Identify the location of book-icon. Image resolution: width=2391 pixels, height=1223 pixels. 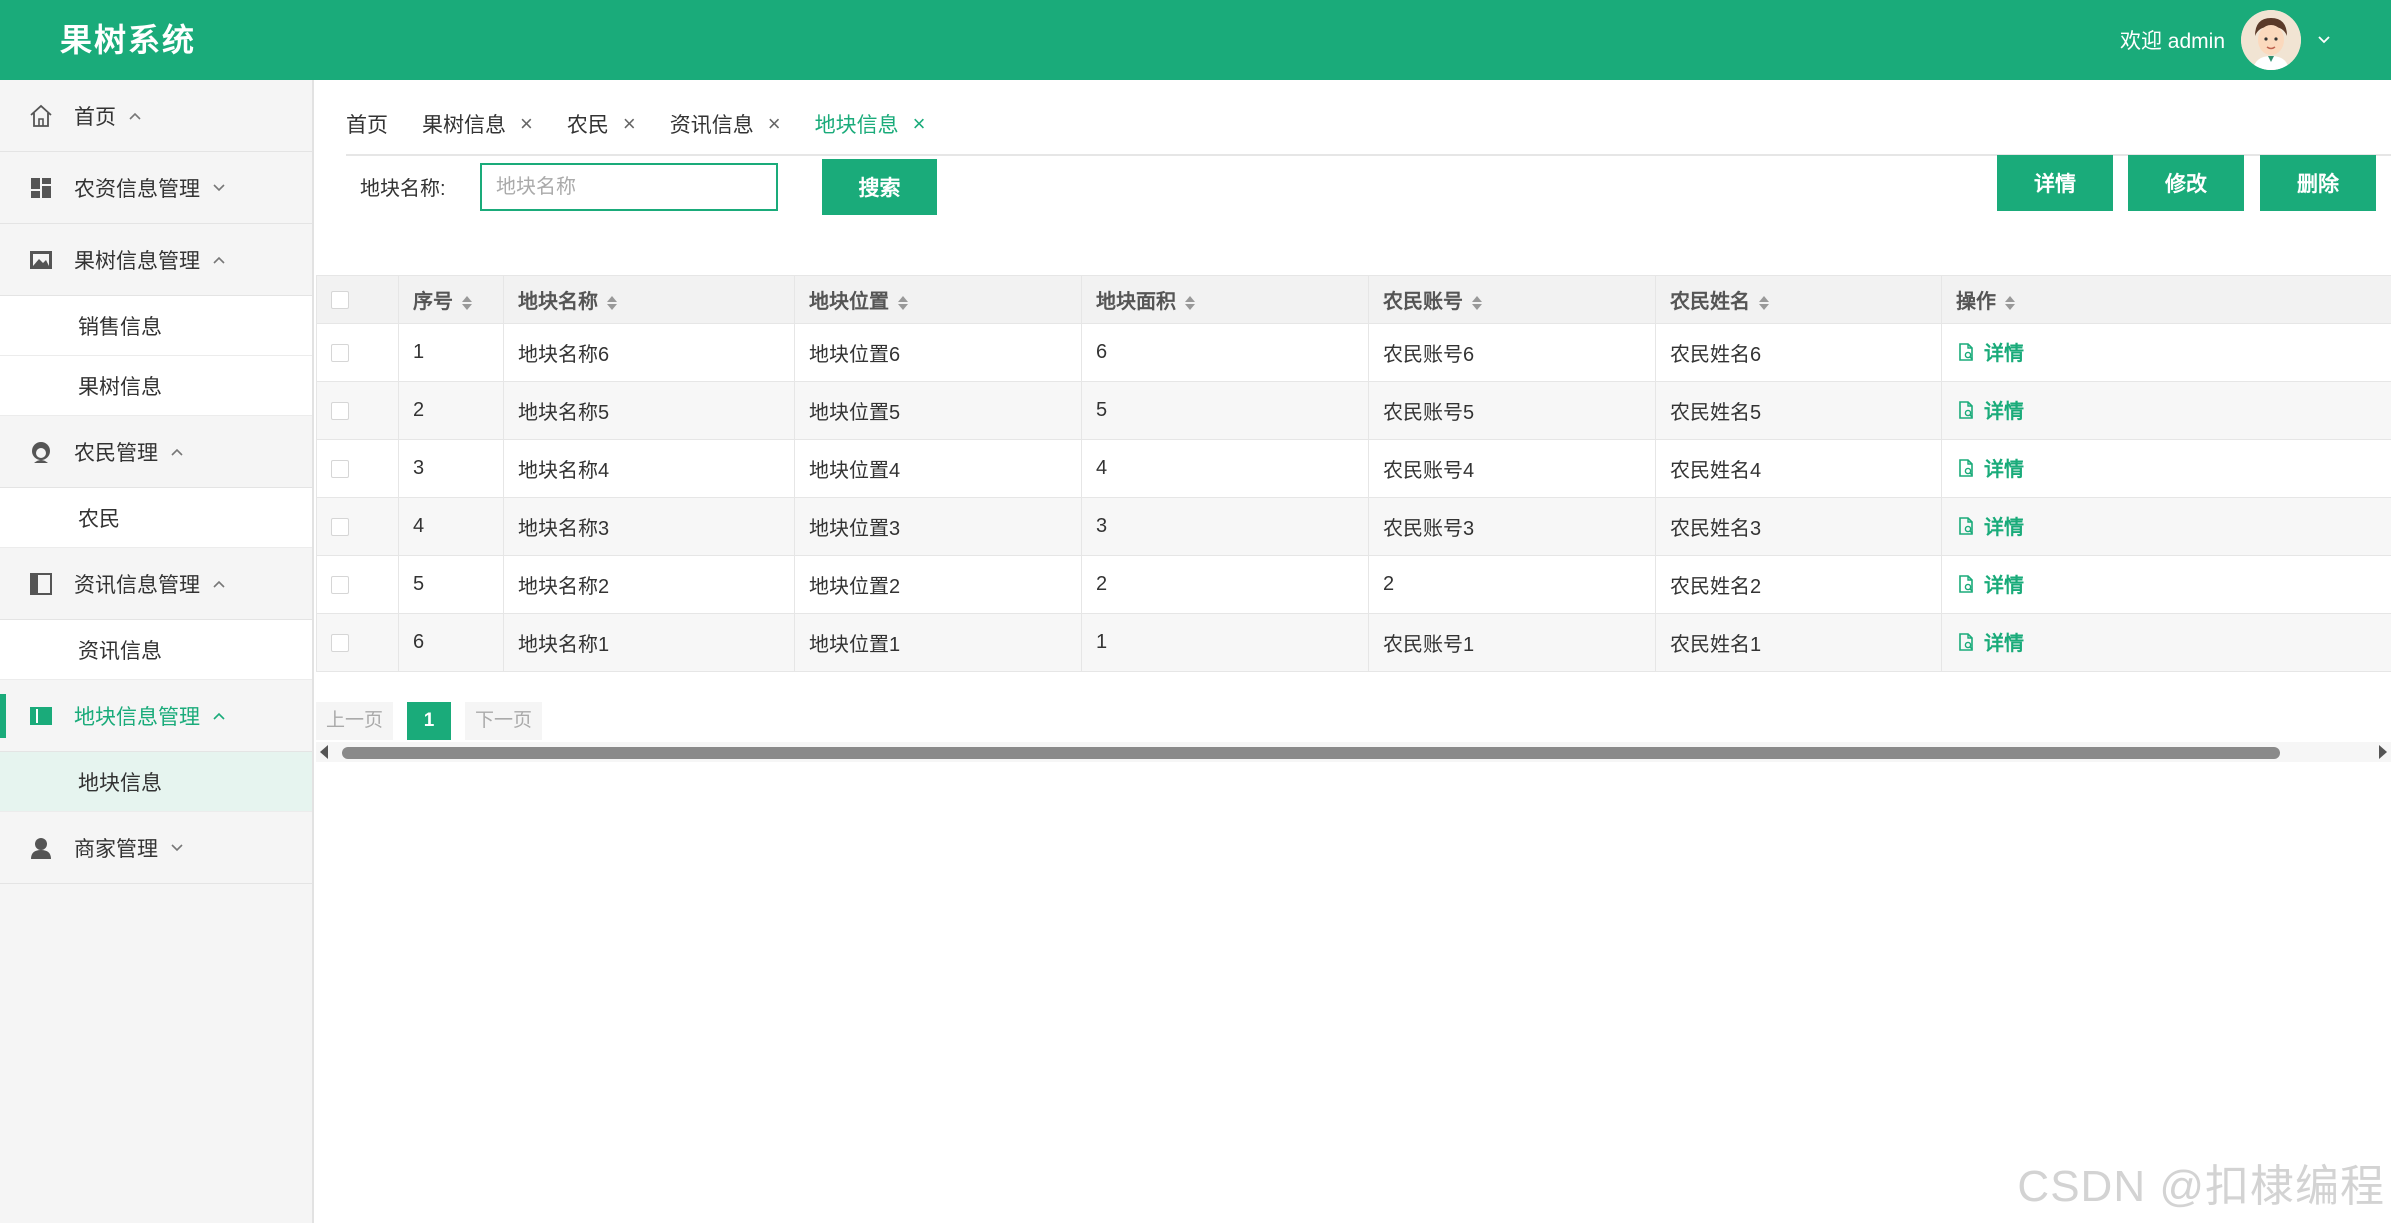
(41, 715).